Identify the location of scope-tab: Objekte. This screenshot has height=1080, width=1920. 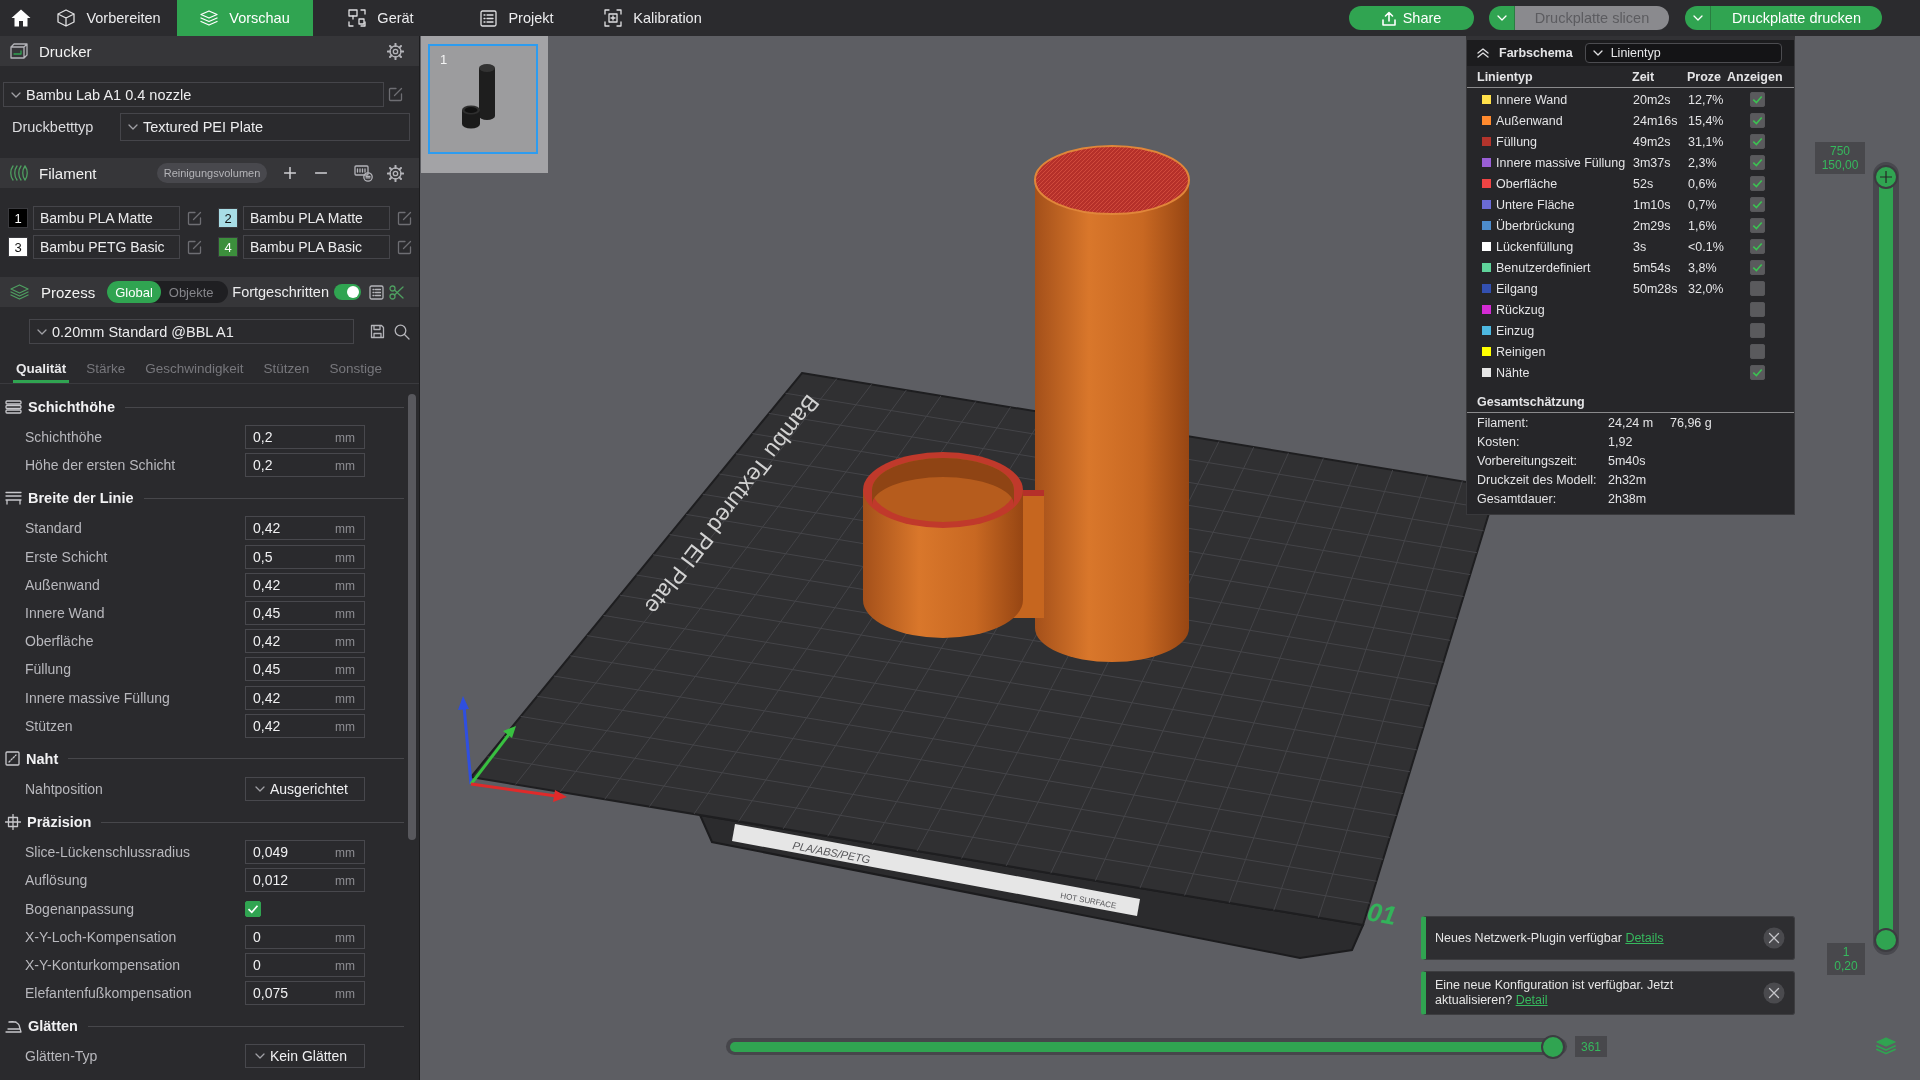
(191, 292).